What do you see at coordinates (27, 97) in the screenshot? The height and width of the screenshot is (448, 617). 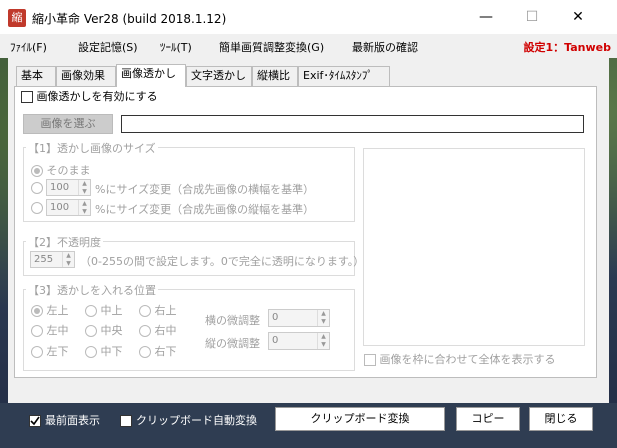 I see `enable-watermark-checkbox` at bounding box center [27, 97].